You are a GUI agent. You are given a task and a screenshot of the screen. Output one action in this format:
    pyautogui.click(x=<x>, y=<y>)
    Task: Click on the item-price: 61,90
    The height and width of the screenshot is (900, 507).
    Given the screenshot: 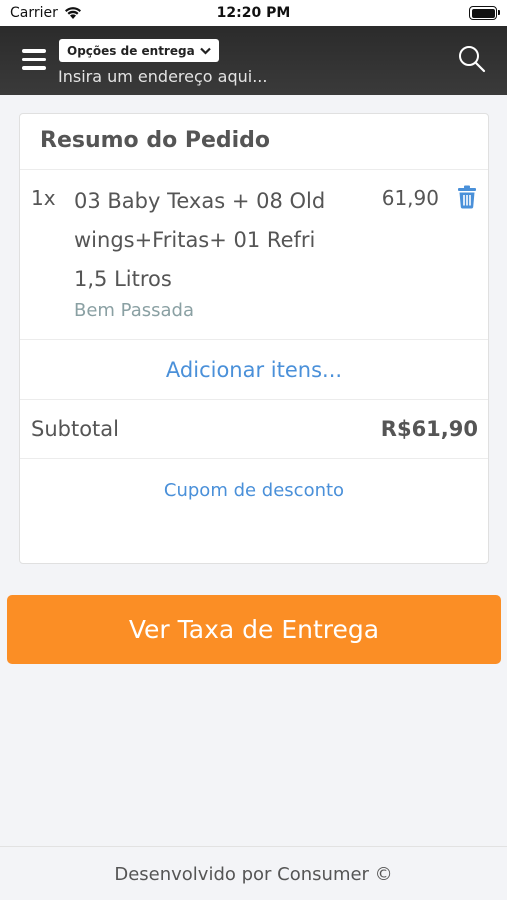 What is the action you would take?
    pyautogui.click(x=410, y=198)
    